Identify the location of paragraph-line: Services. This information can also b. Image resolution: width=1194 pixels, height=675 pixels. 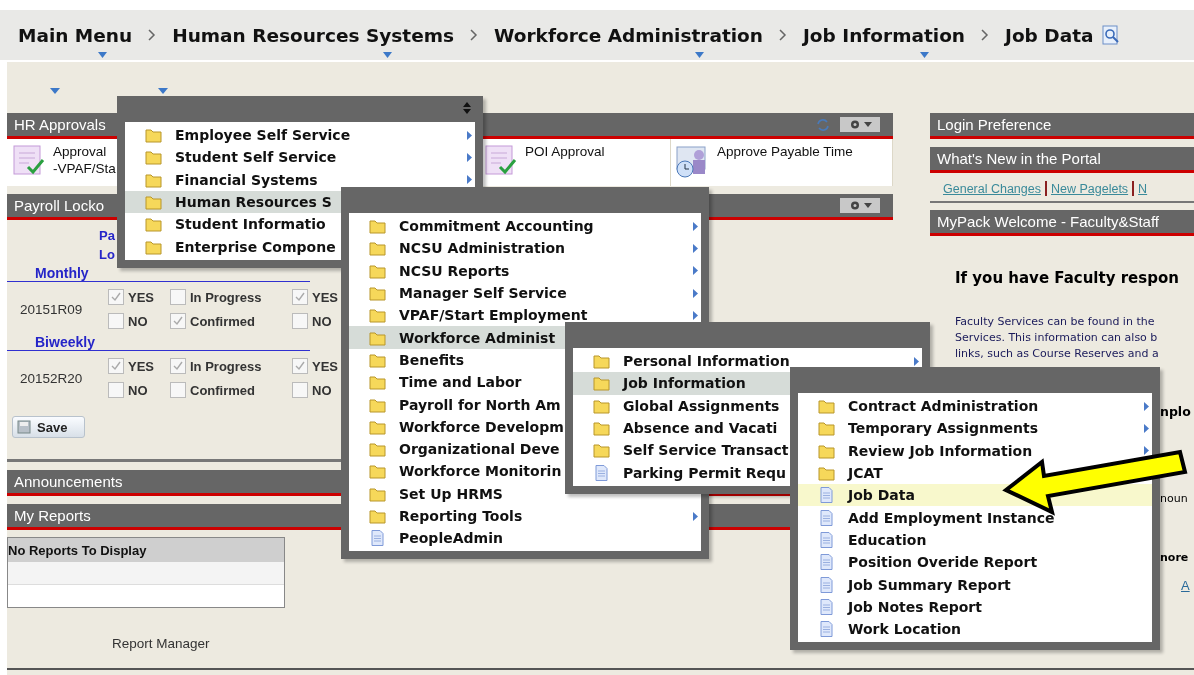
(1057, 338).